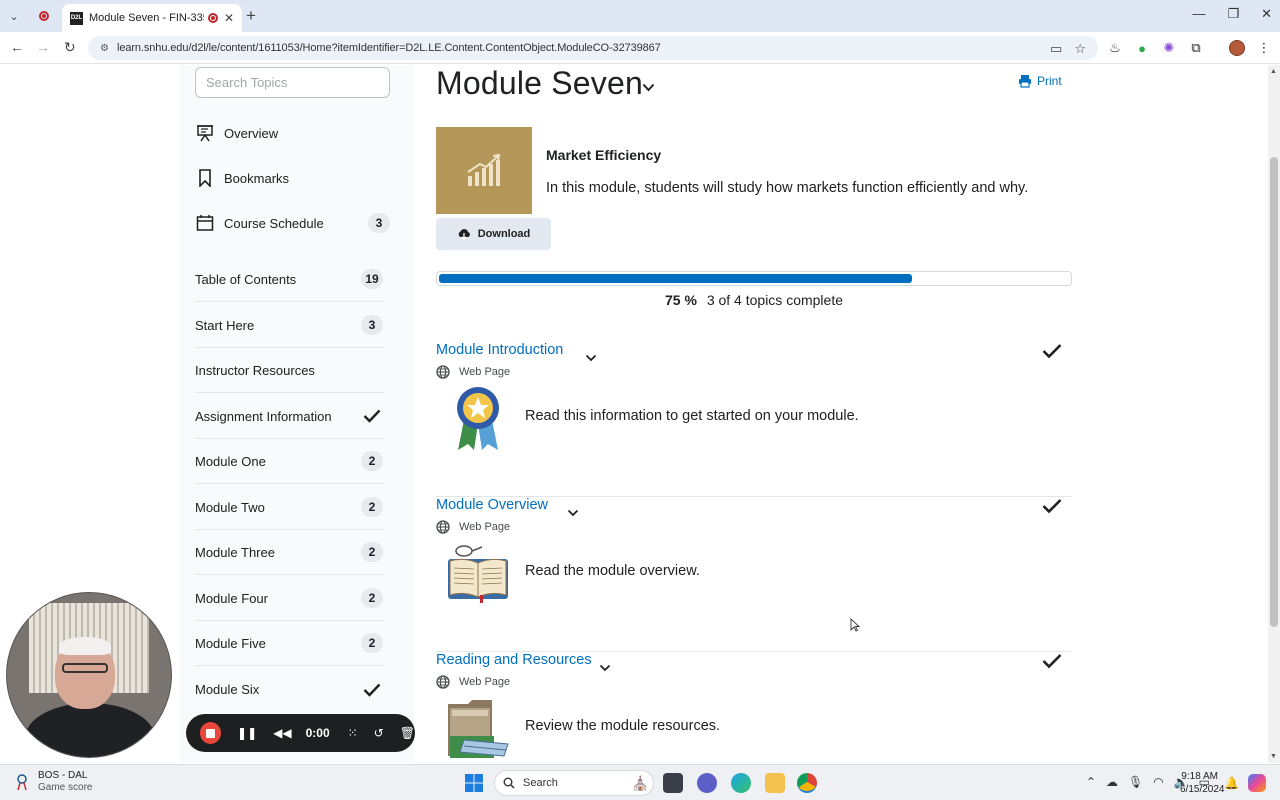  I want to click on browser-menu-icon: ⋮, so click(1264, 48).